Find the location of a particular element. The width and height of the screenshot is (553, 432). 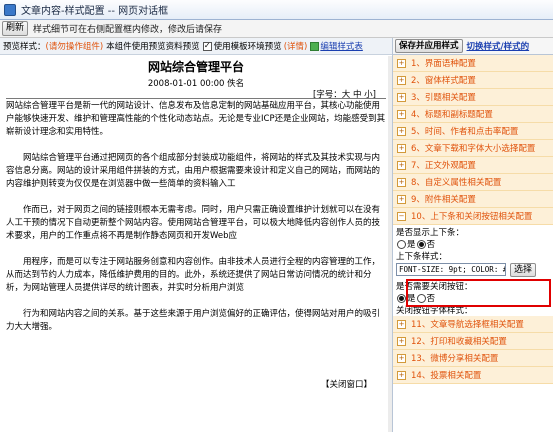

show-nav-label: 是否显示上下条： is located at coordinates (430, 233).